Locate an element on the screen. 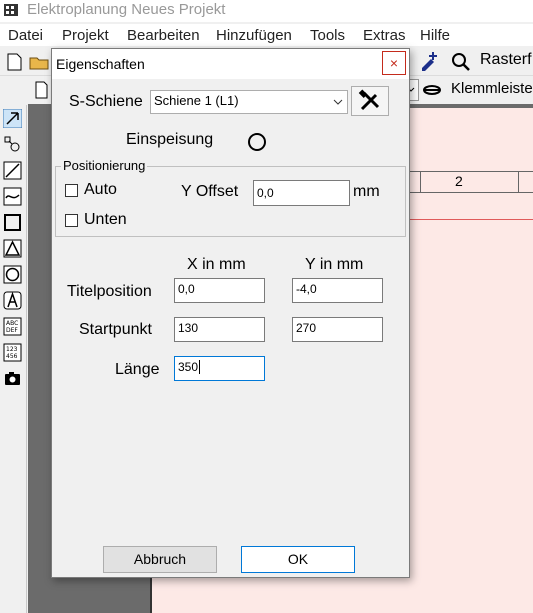 The image size is (533, 613). text-tool-icon is located at coordinates (12, 300).